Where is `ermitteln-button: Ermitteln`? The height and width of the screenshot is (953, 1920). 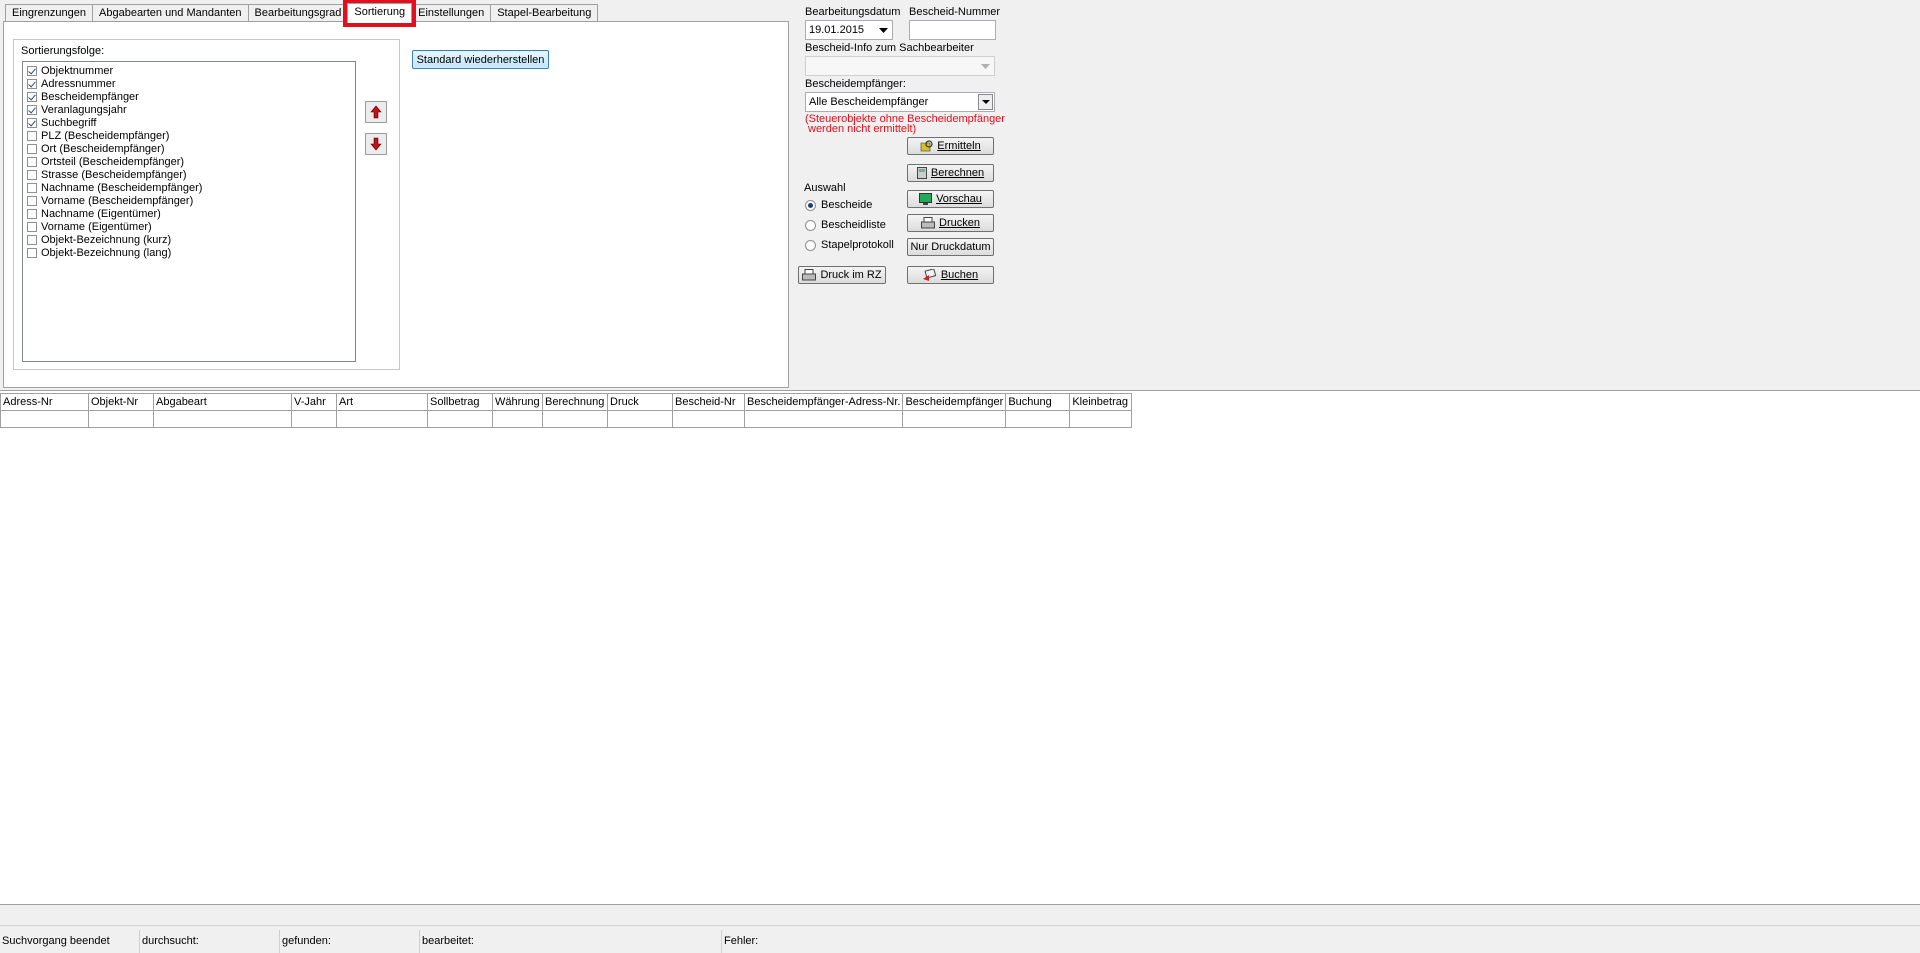 ermitteln-button: Ermitteln is located at coordinates (950, 146).